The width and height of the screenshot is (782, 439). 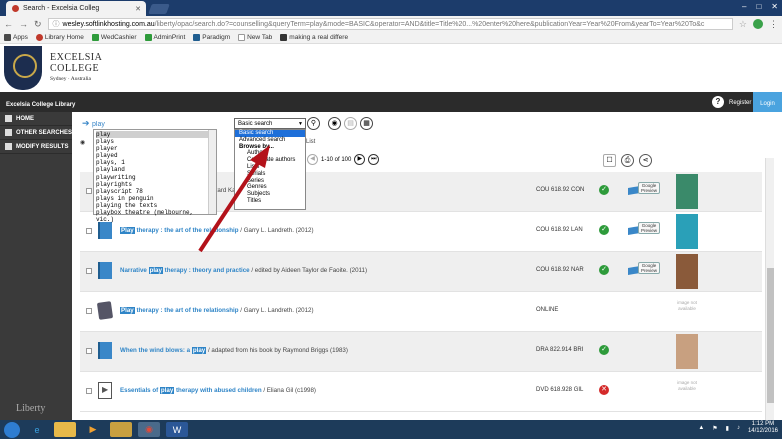 I want to click on bookmark-wedcashier: WedCashier, so click(x=114, y=37).